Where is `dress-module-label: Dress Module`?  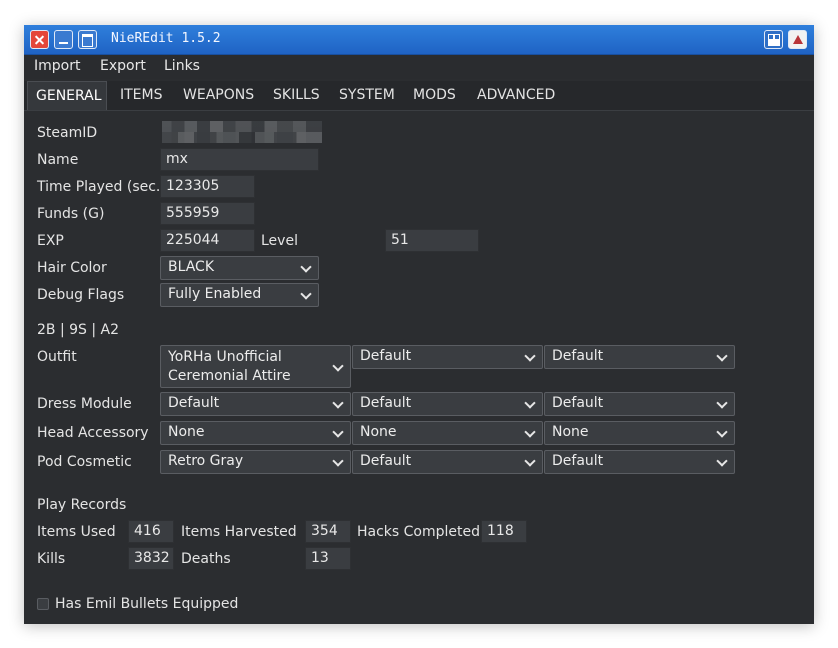
dress-module-label: Dress Module is located at coordinates (84, 404).